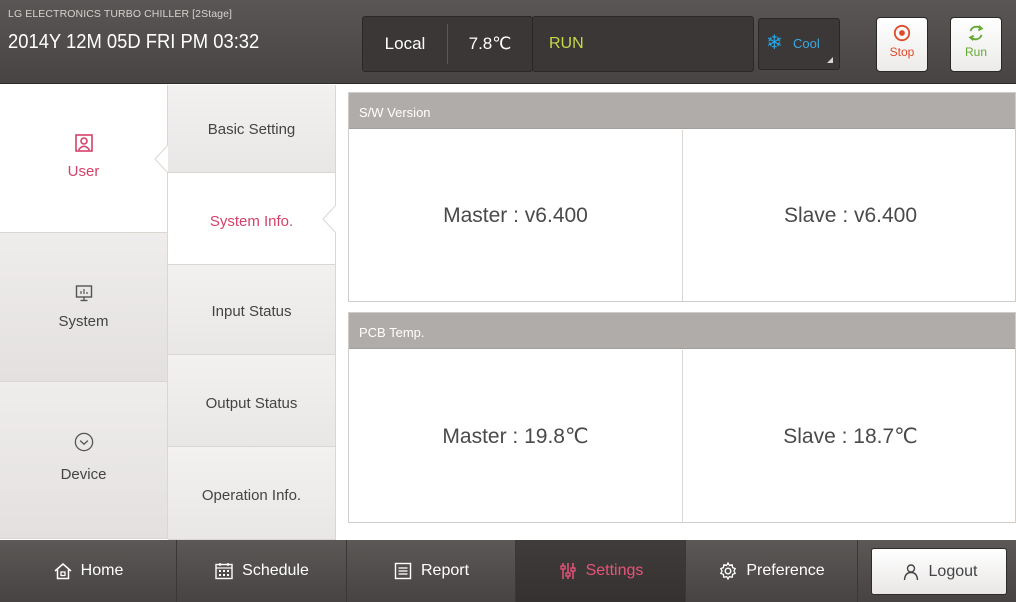 This screenshot has width=1016, height=602. I want to click on settings-icon, so click(567, 571).